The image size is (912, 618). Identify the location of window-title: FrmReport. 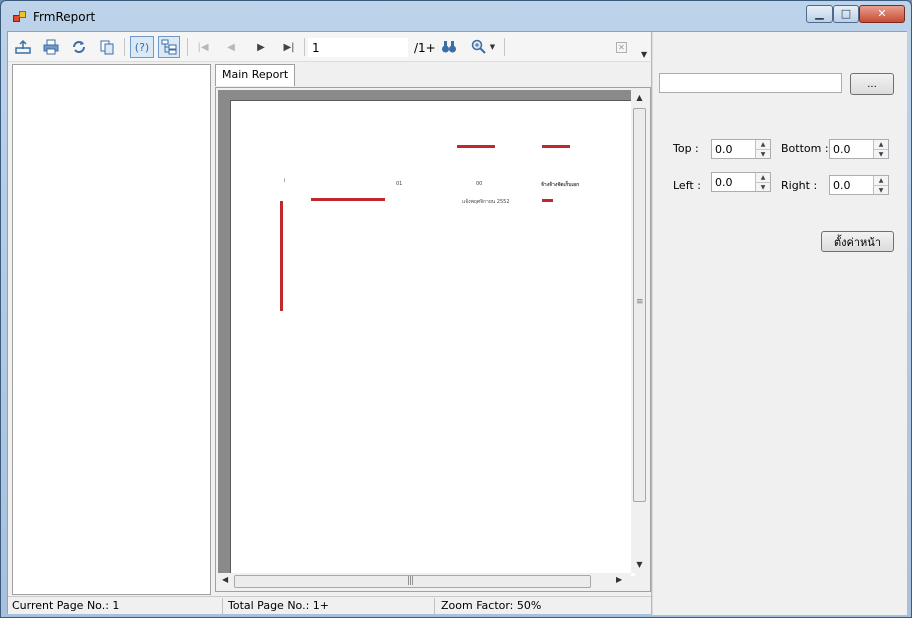
(64, 17).